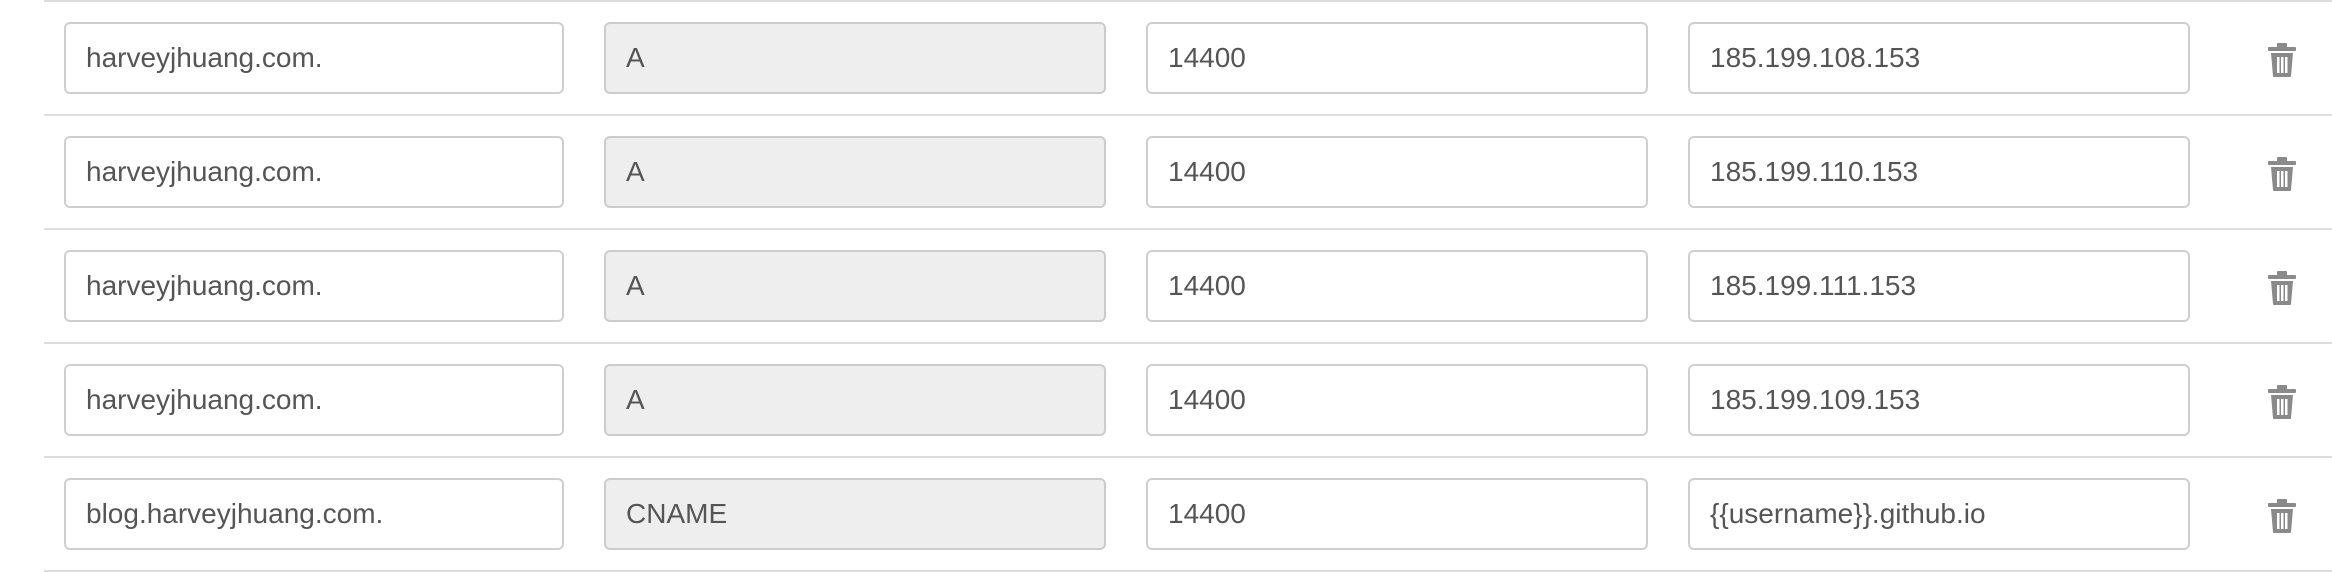 This screenshot has width=2332, height=572. Describe the element at coordinates (1939, 286) in the screenshot. I see `record-value-field: 185.199.111.153` at that location.